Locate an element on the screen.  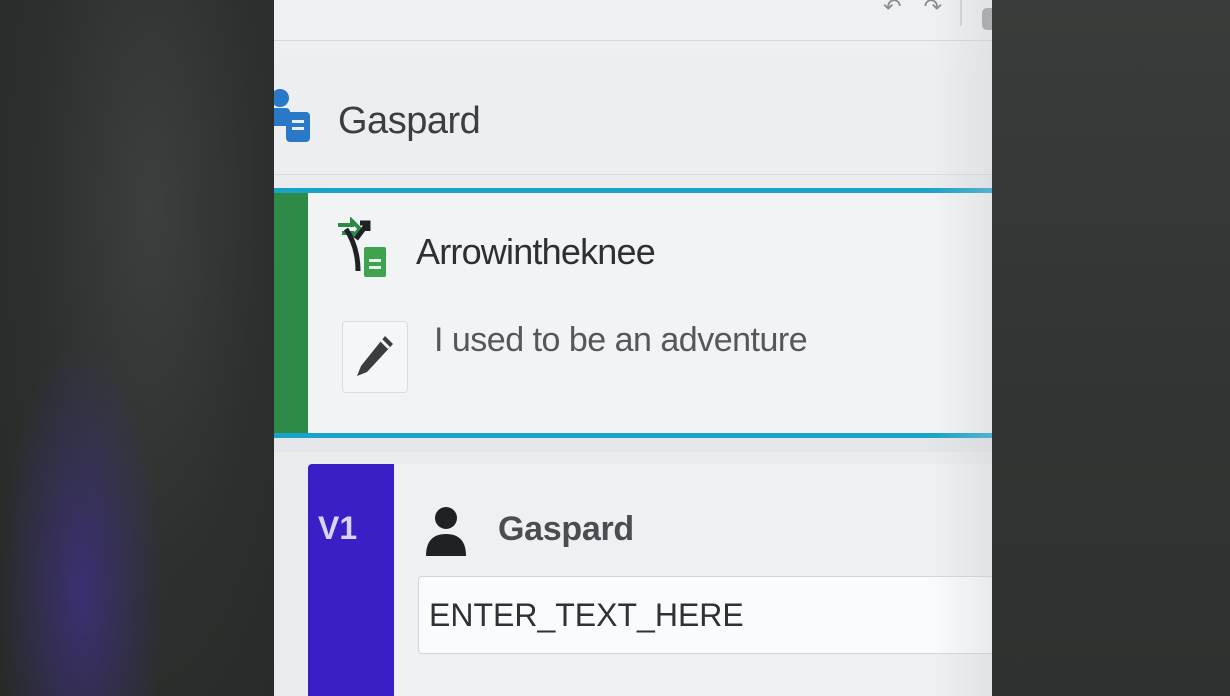
thread-author-name: Gaspard is located at coordinates (409, 121).